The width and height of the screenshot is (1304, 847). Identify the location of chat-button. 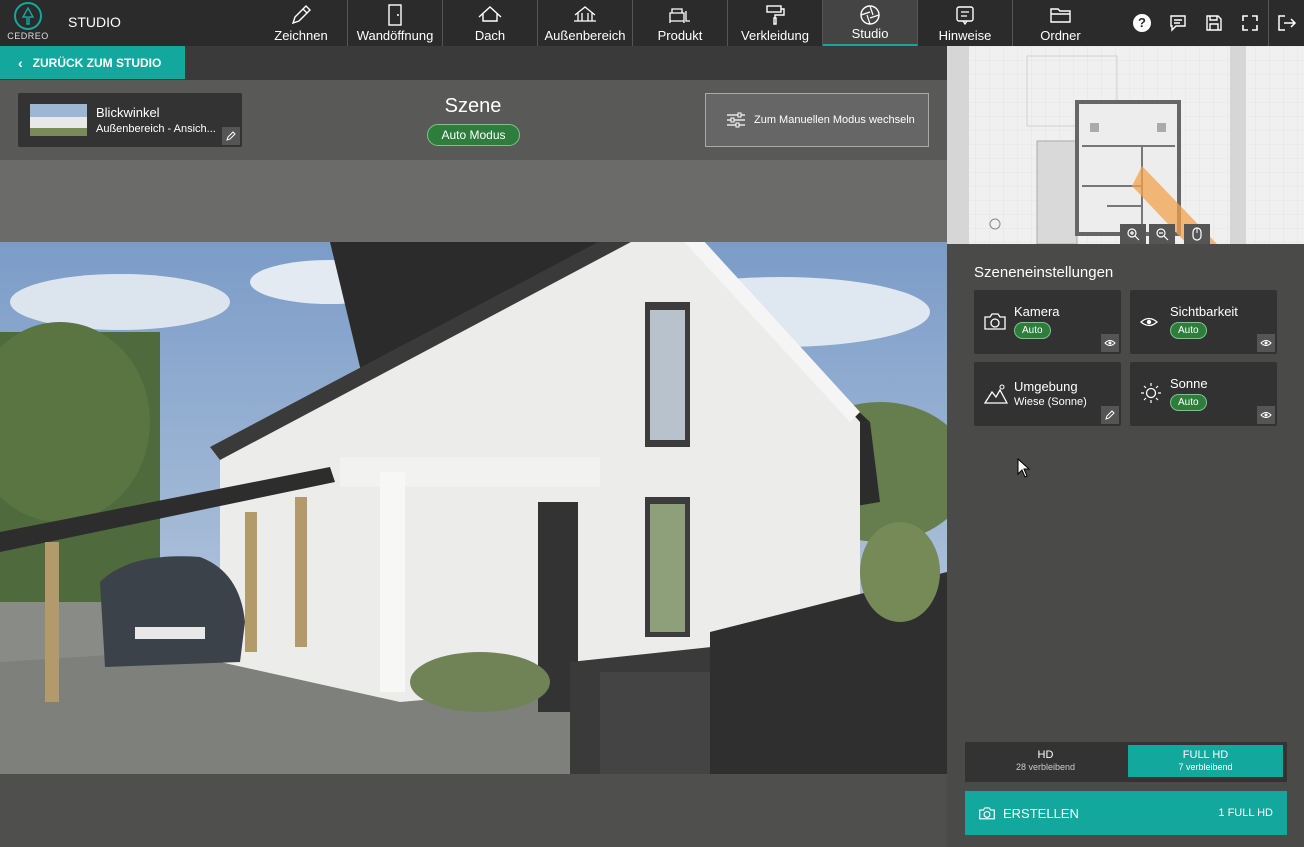
(1178, 23).